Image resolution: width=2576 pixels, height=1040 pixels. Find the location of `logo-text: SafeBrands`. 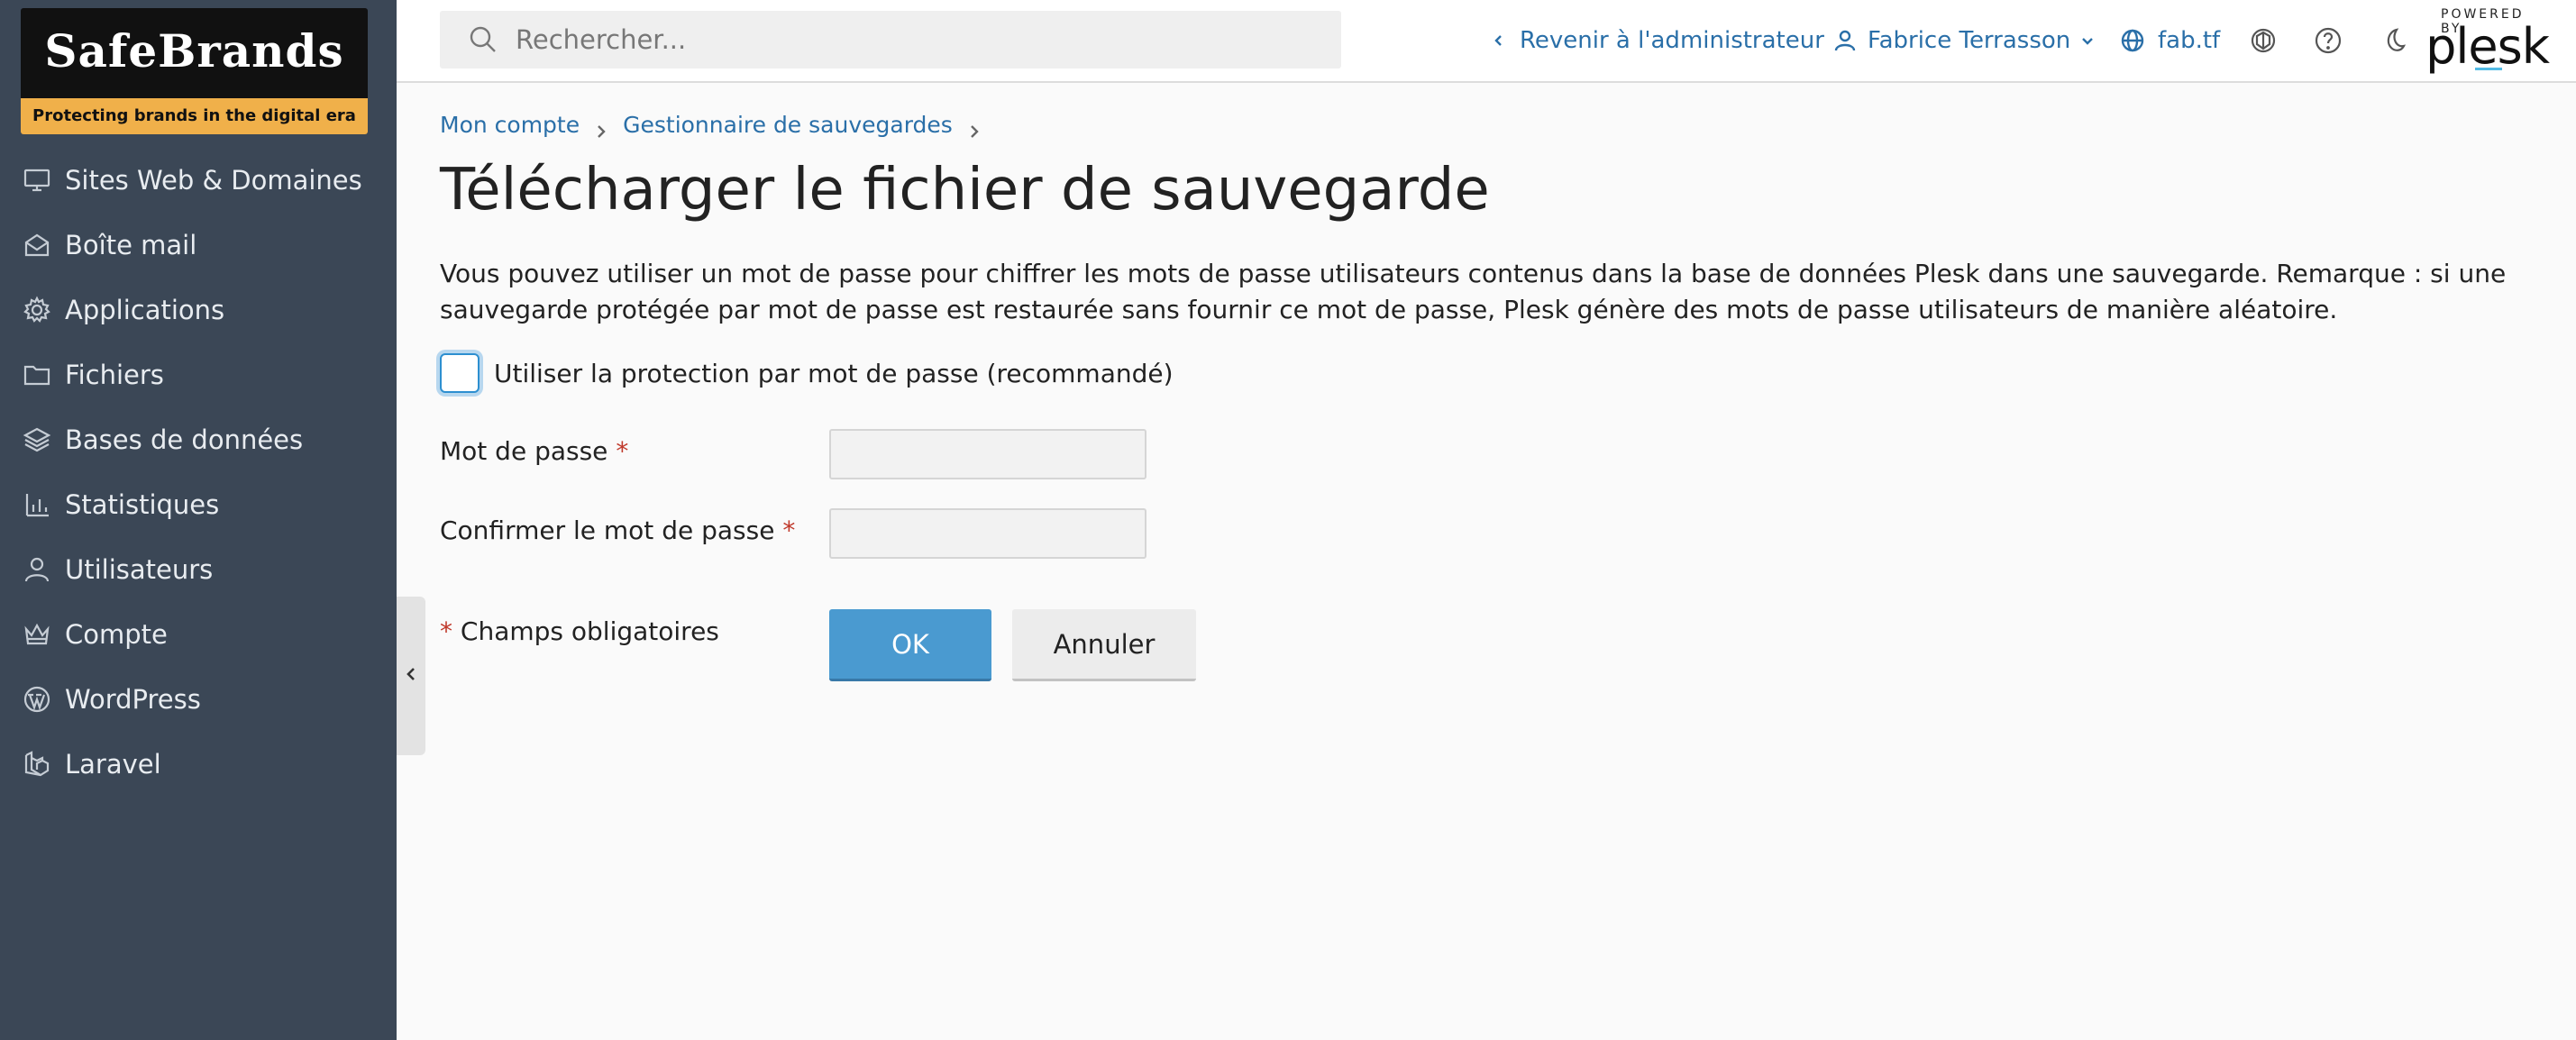

logo-text: SafeBrands is located at coordinates (194, 51).